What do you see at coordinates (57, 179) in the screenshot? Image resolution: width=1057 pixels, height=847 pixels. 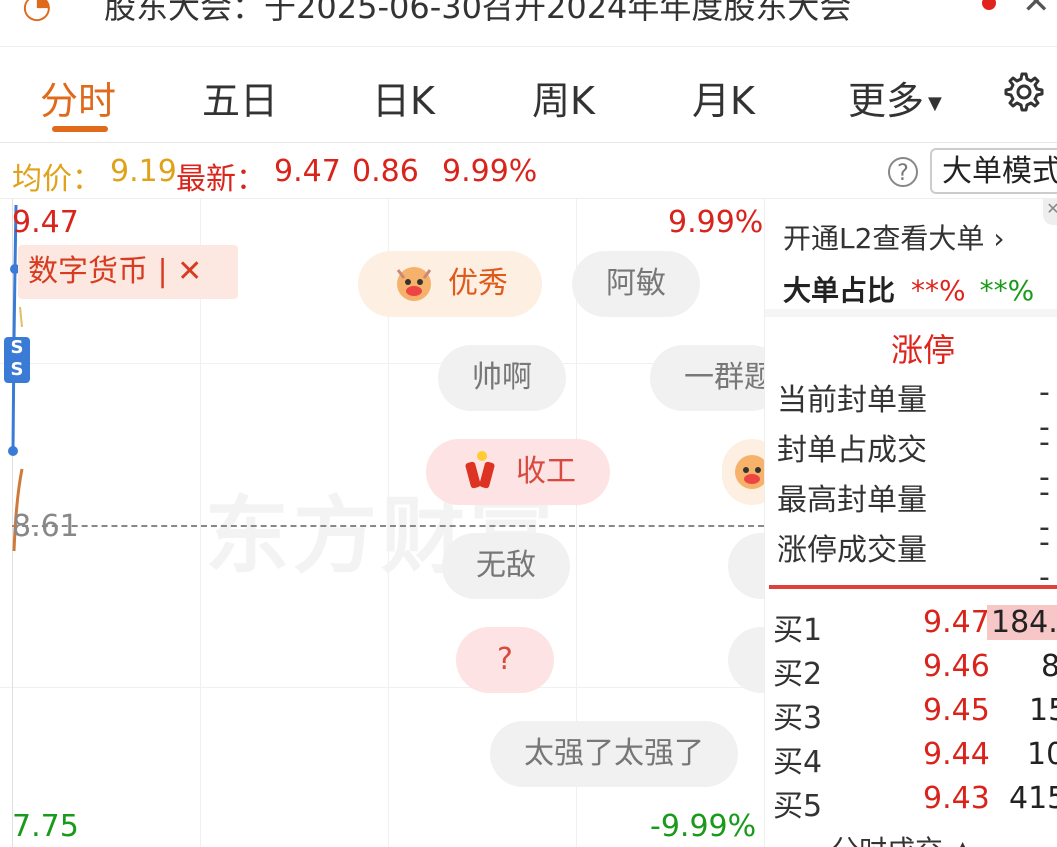 I see `avg-price-label: 均价：` at bounding box center [57, 179].